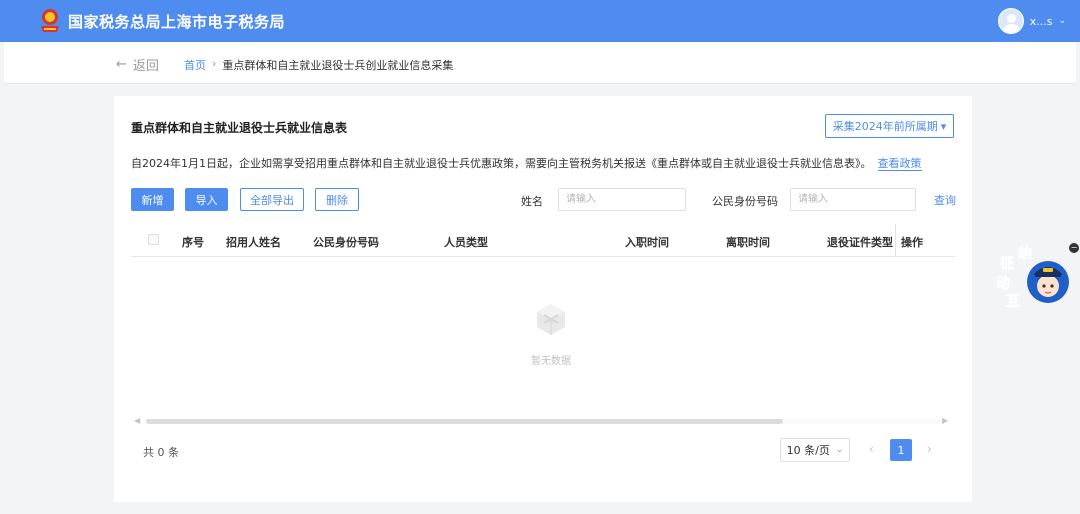 The image size is (1080, 514). I want to click on col-name: 招用人姓名, so click(253, 242).